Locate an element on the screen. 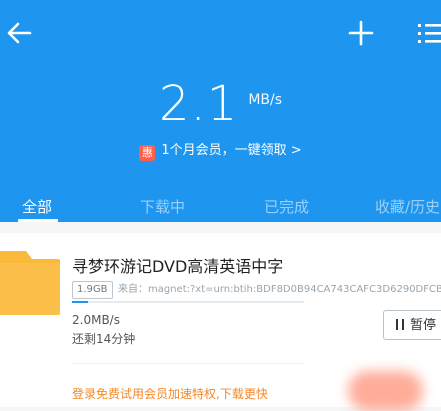  tab-downloading: 下载中 is located at coordinates (162, 206).